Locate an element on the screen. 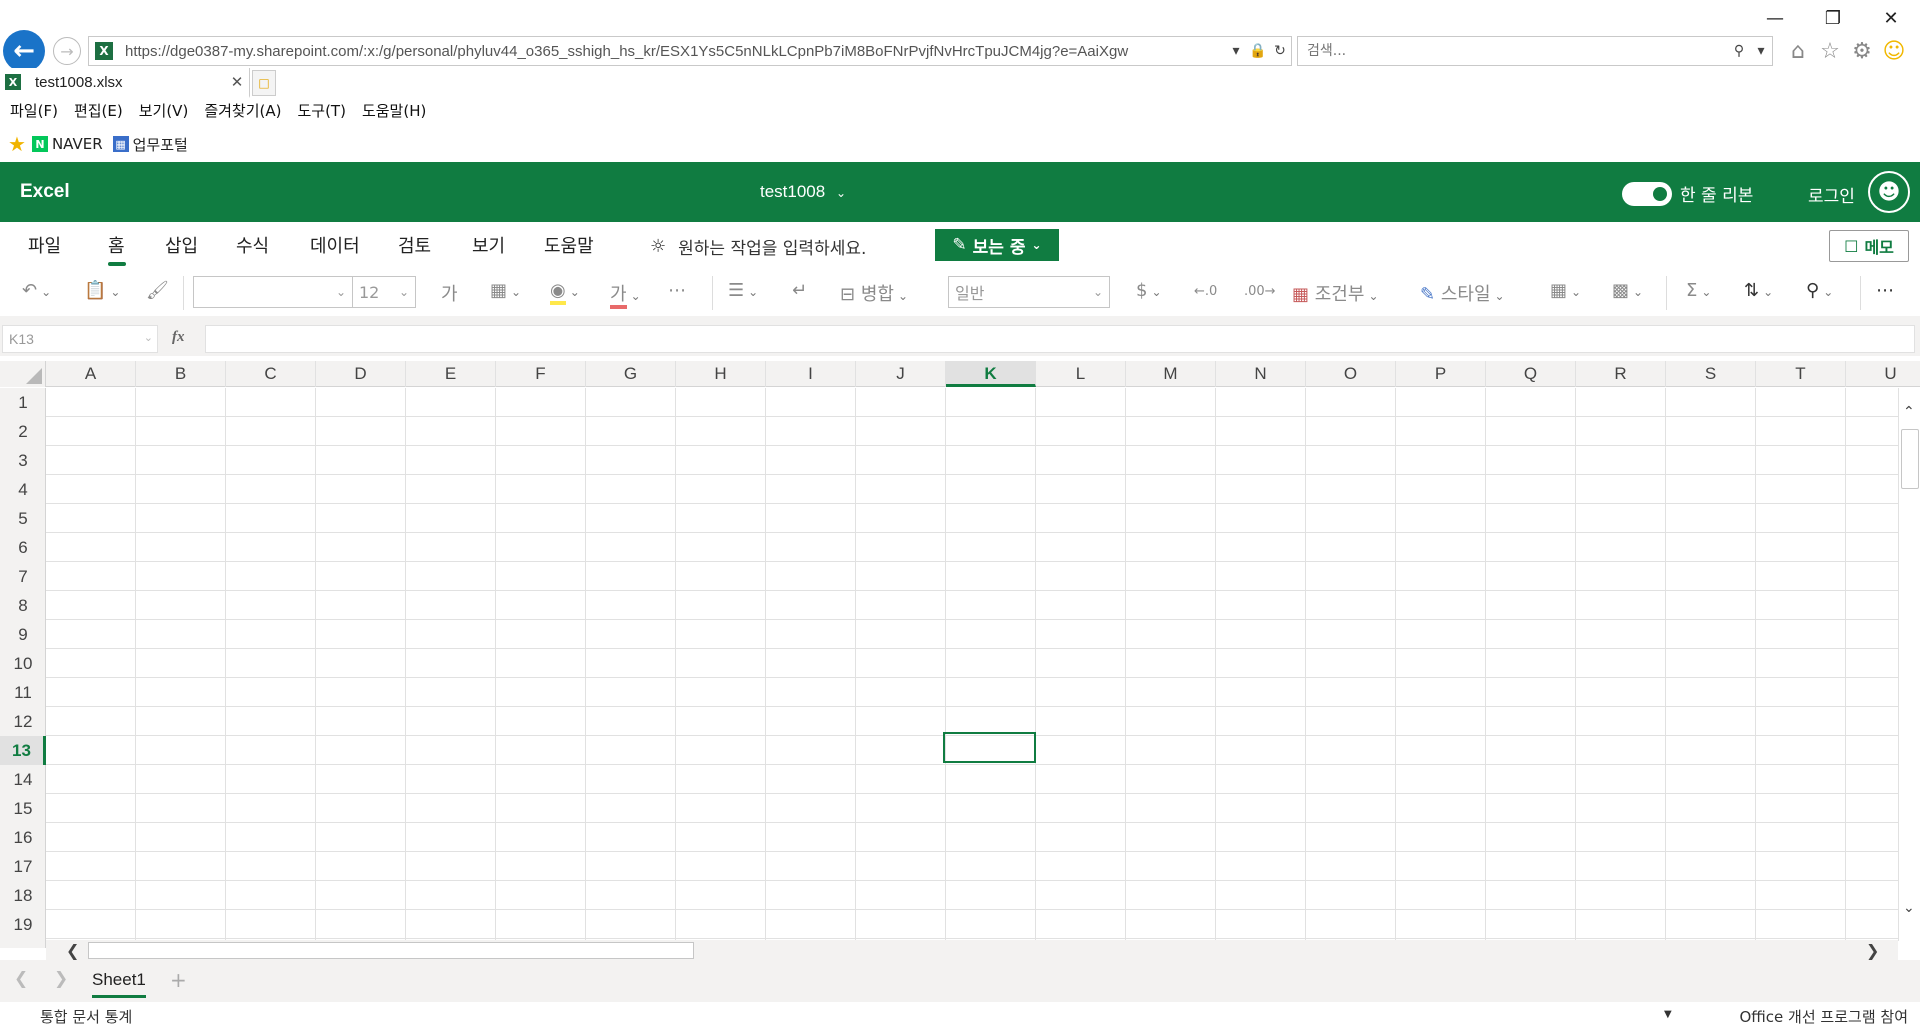  prev-sheet-icon: ❮ is located at coordinates (21, 979).